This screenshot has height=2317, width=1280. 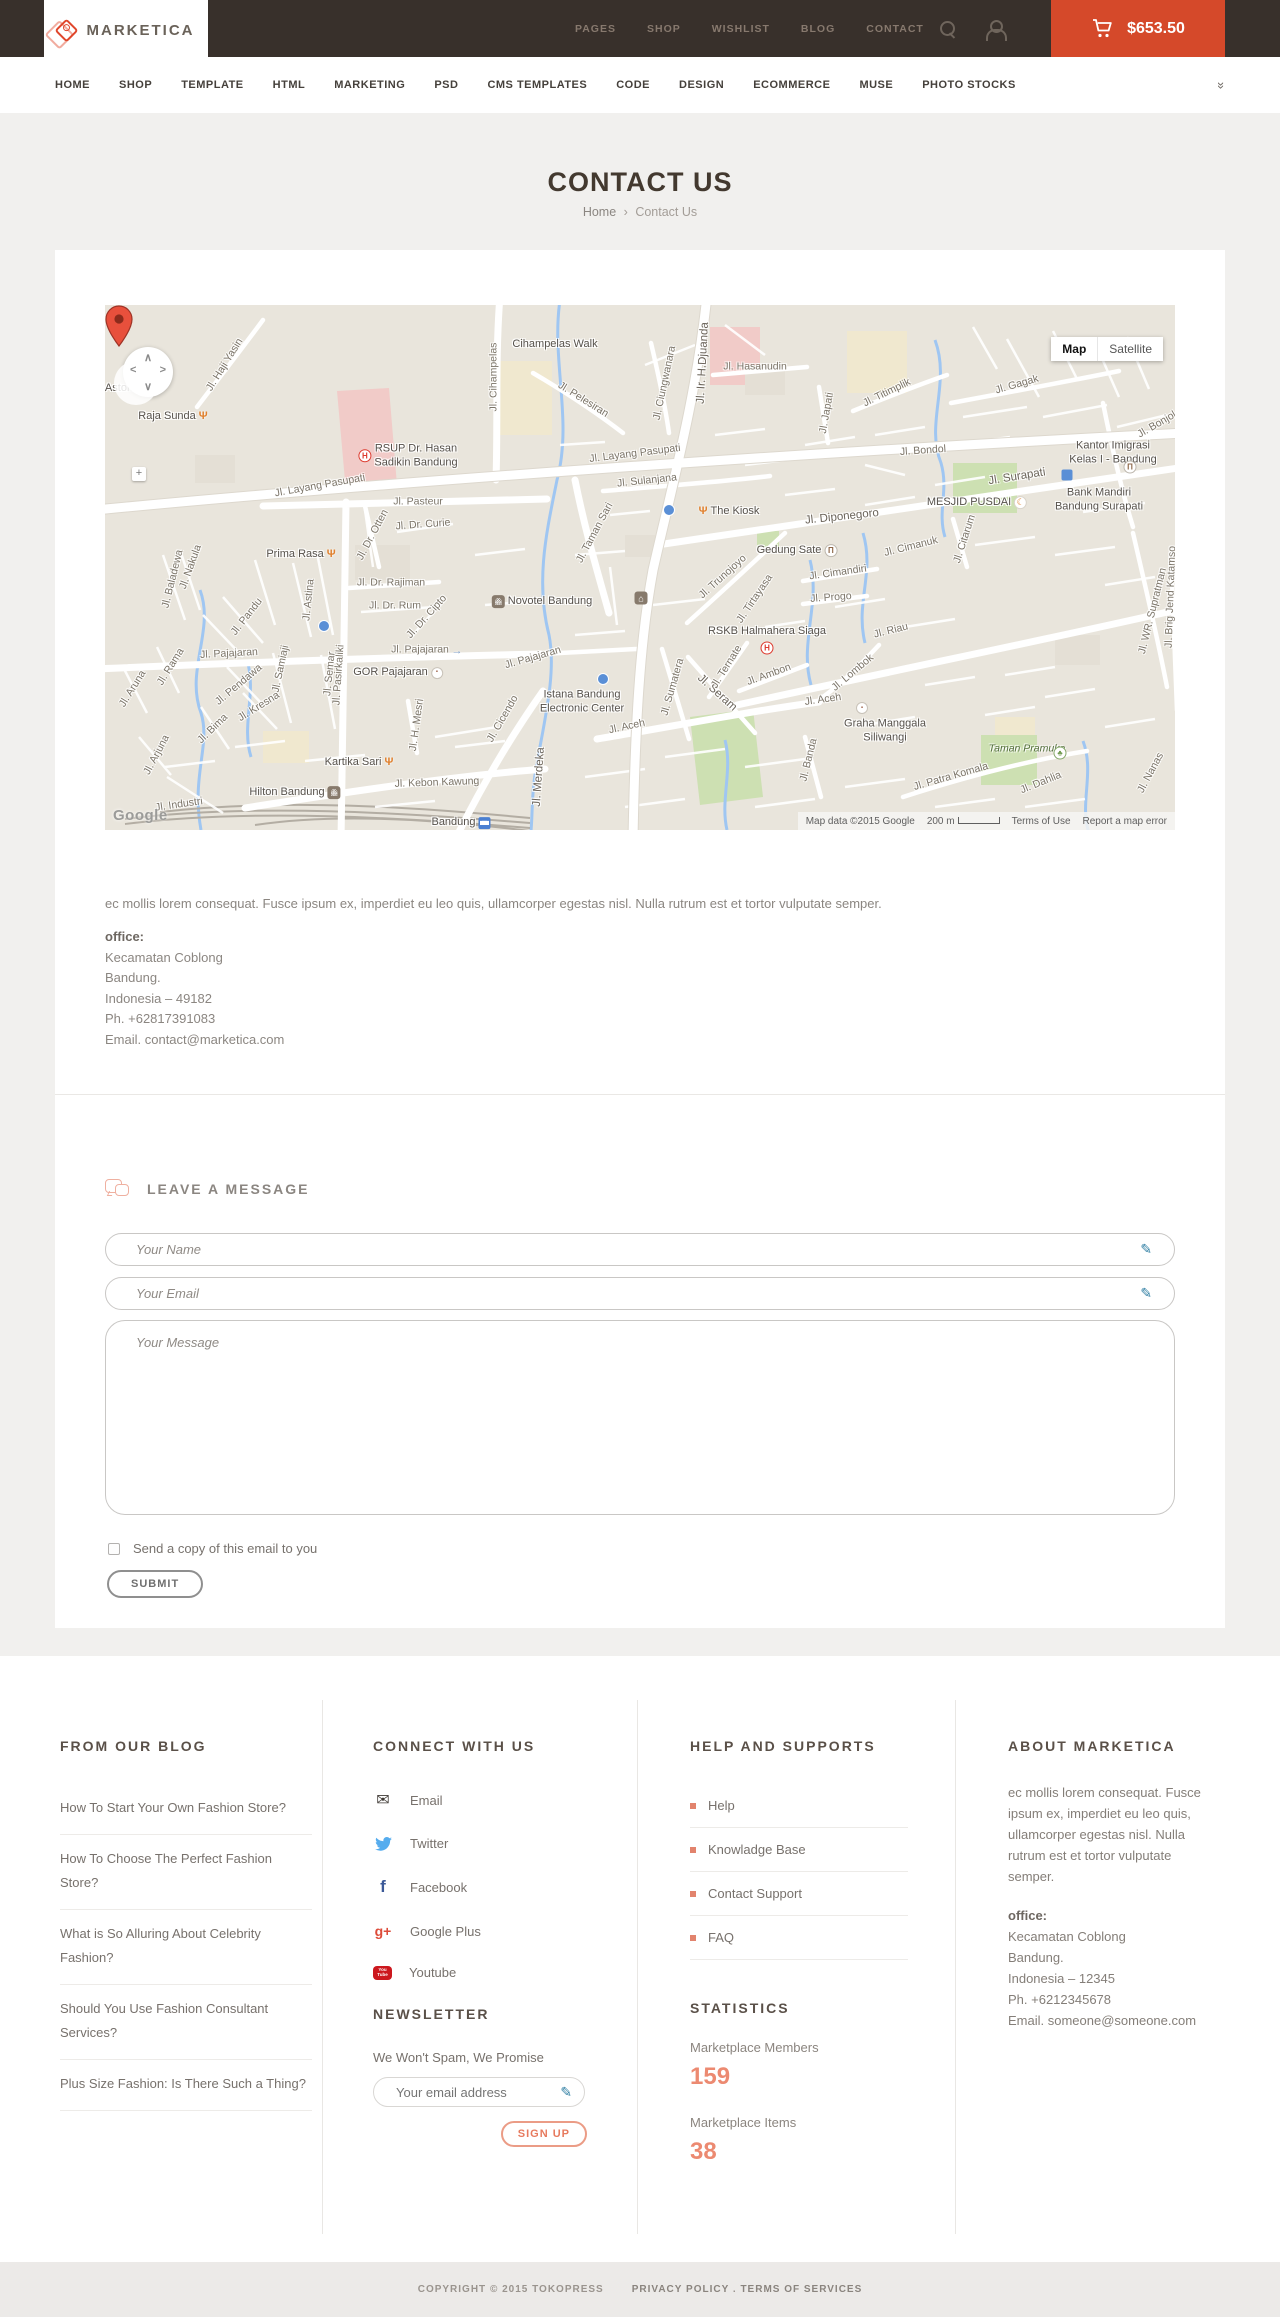 What do you see at coordinates (640, 1249) in the screenshot?
I see `name-input` at bounding box center [640, 1249].